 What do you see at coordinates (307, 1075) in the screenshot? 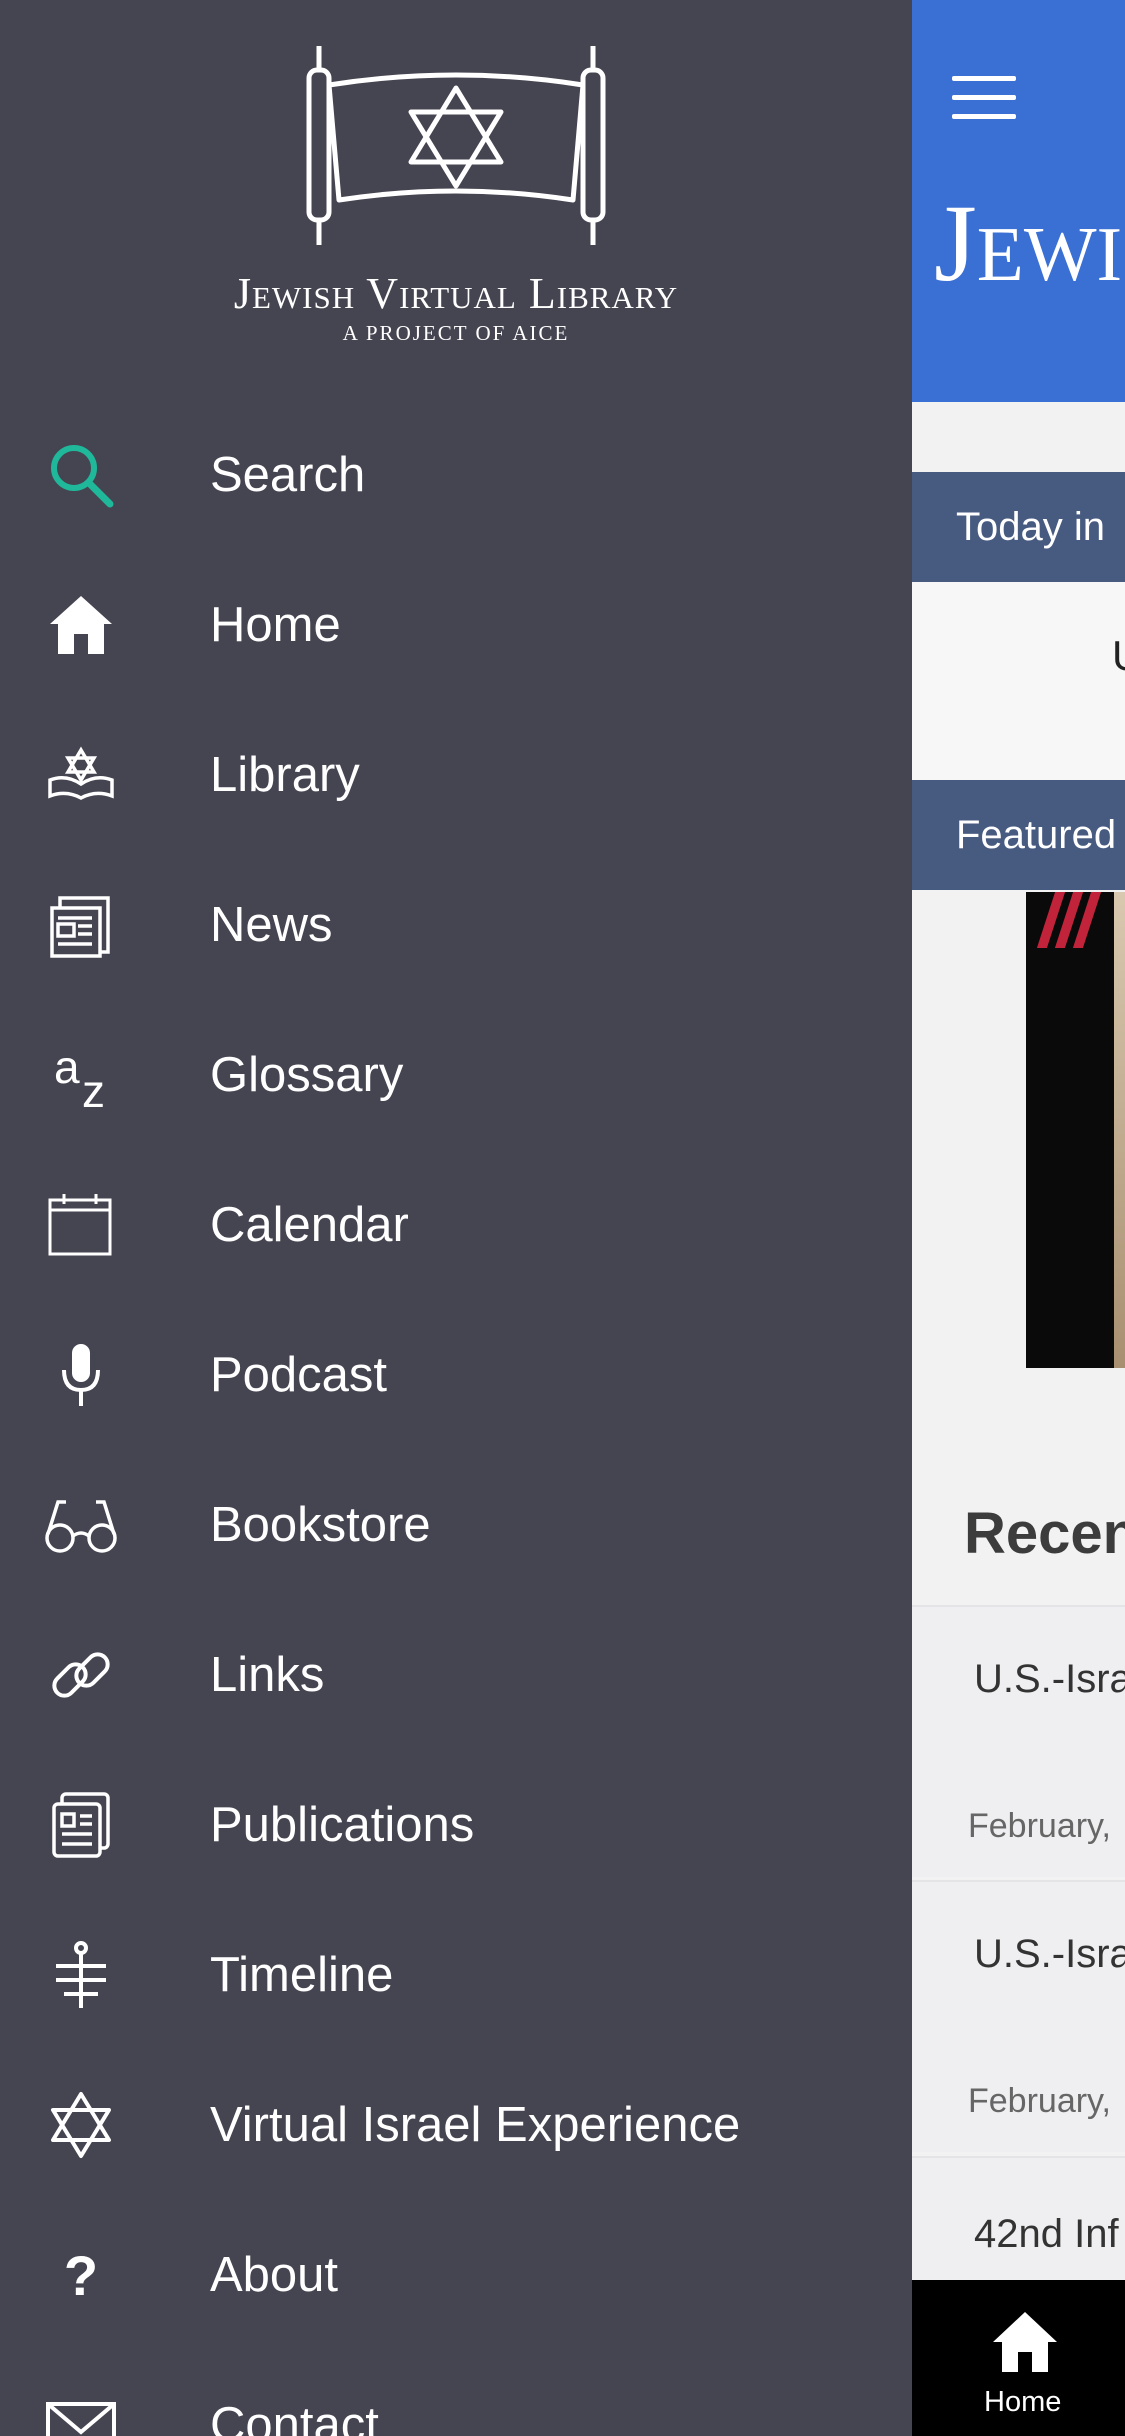
I see `menu-label-glossary: Glossary` at bounding box center [307, 1075].